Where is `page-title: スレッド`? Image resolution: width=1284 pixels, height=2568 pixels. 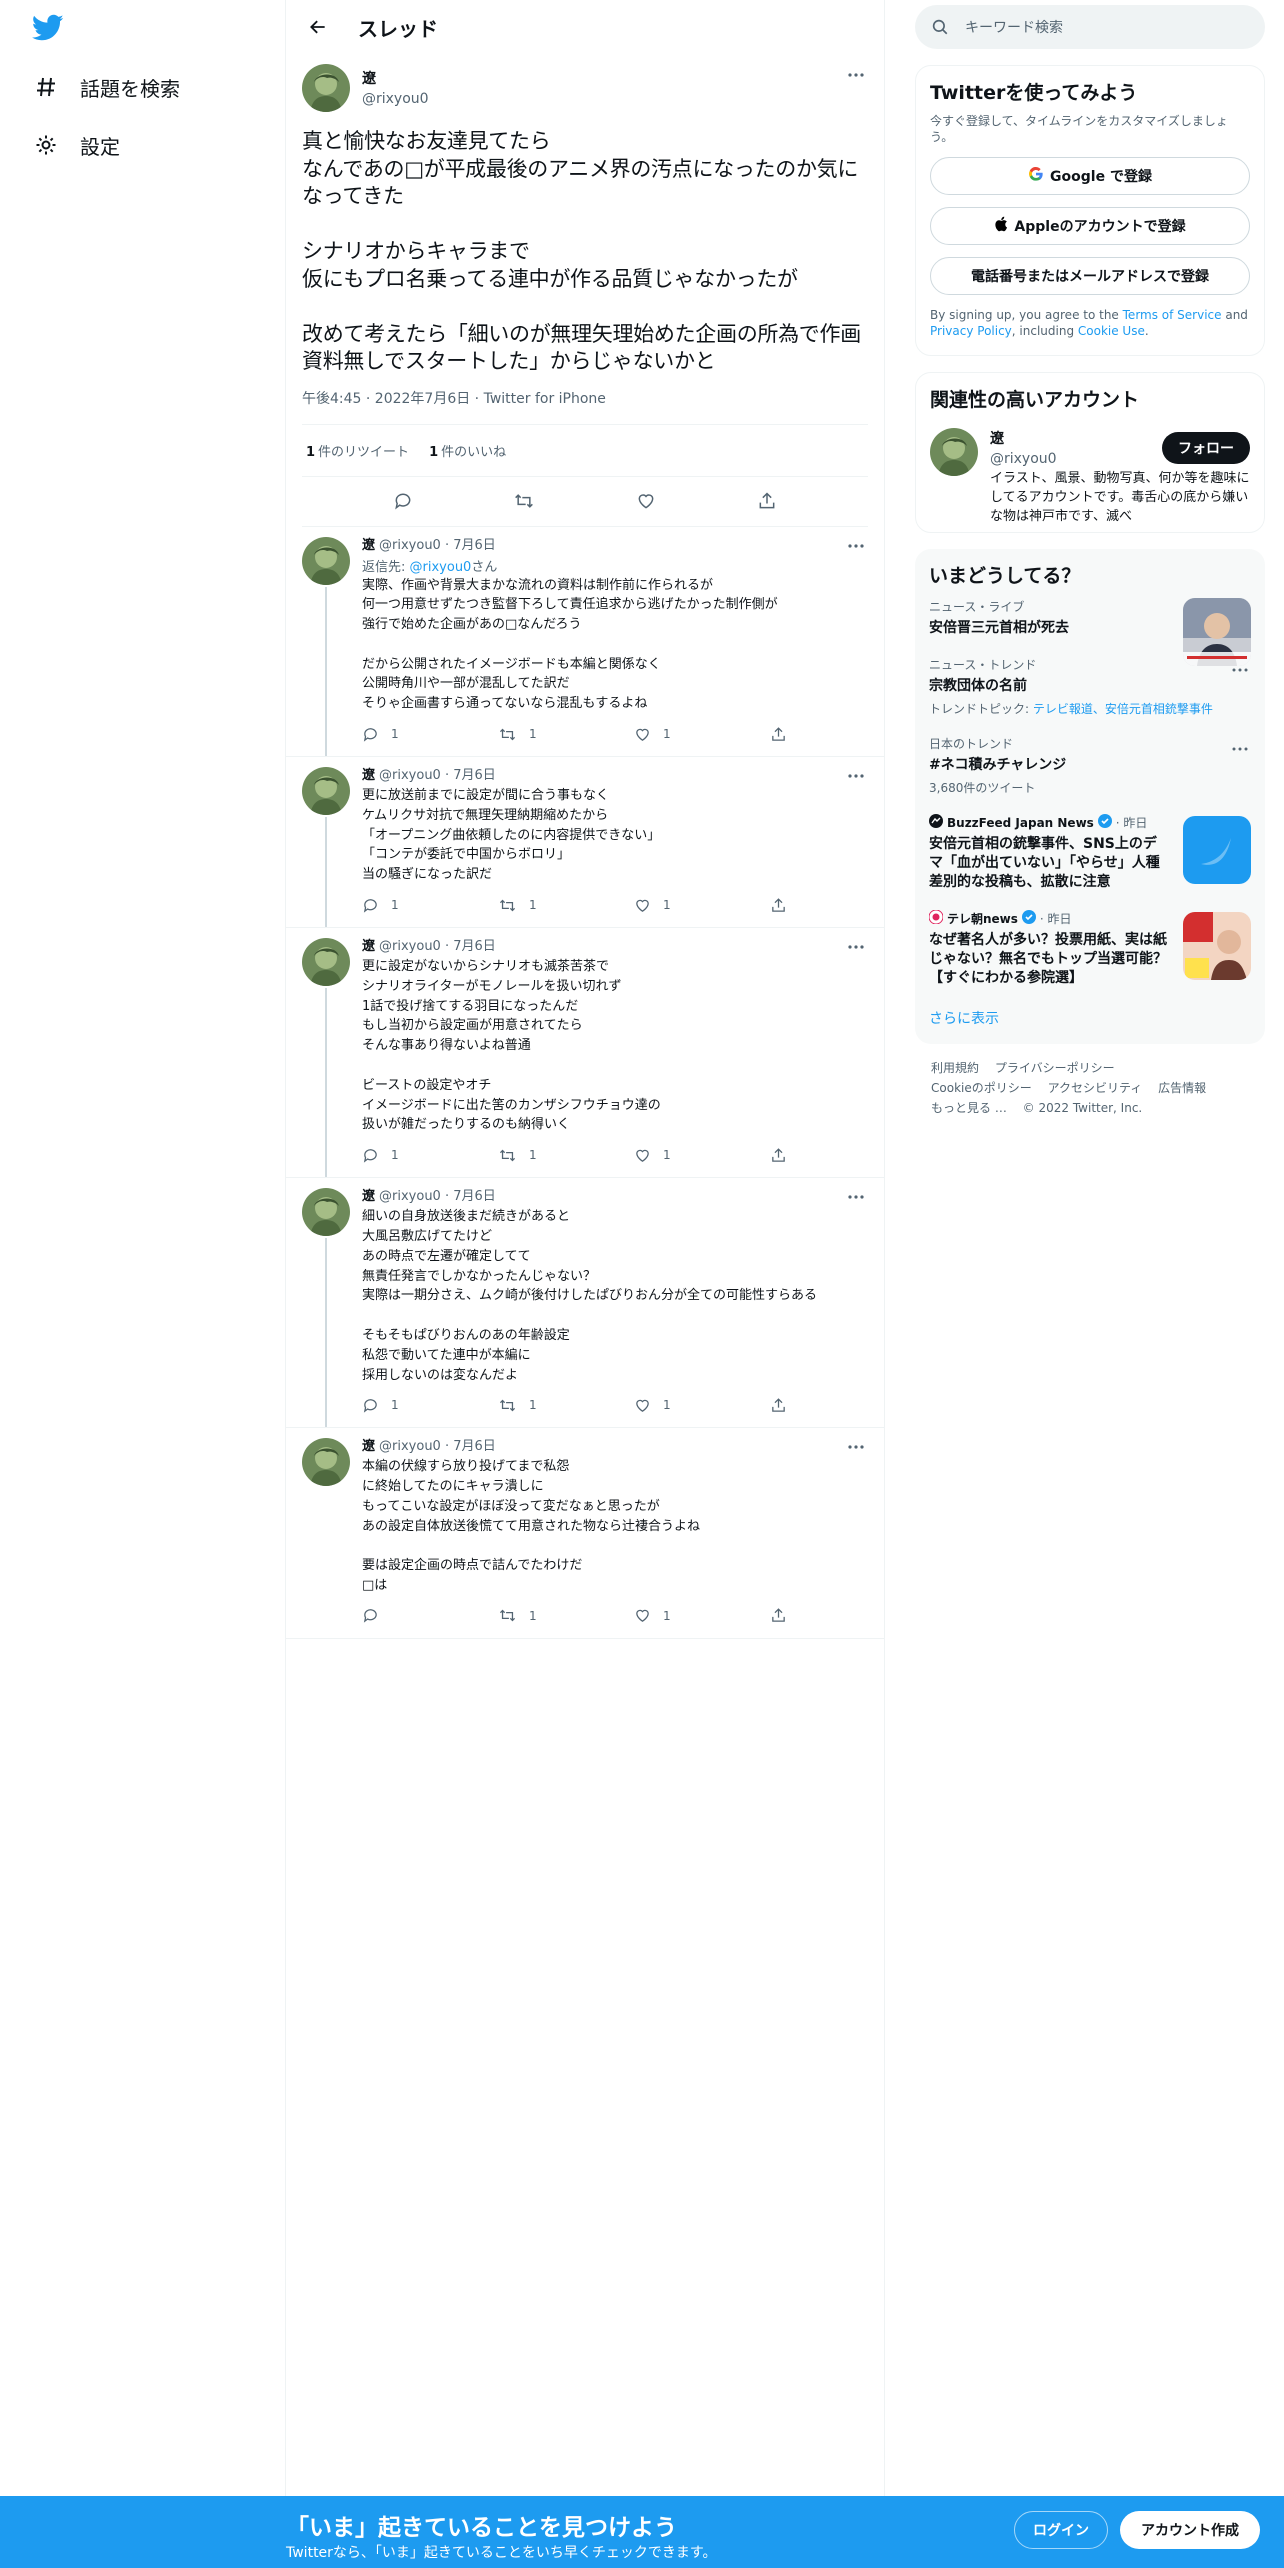
page-title: スレッド is located at coordinates (398, 28).